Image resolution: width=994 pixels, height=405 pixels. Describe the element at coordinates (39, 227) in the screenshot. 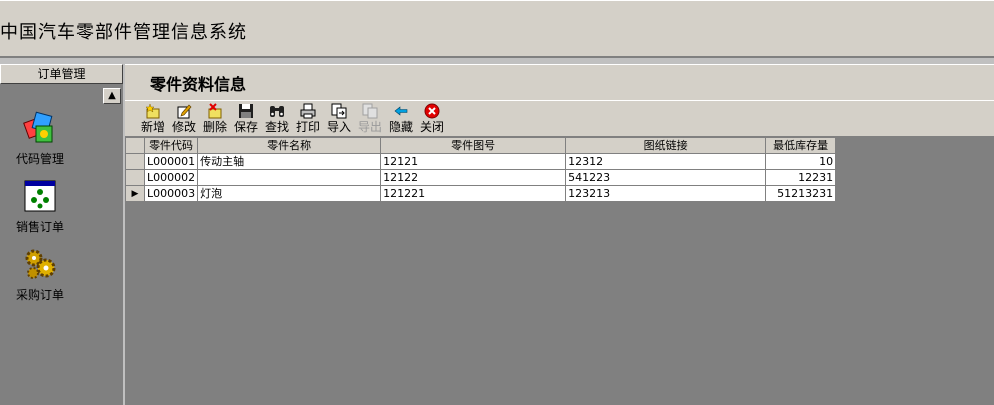

I see `sidebar-item-label: 销售订单` at that location.